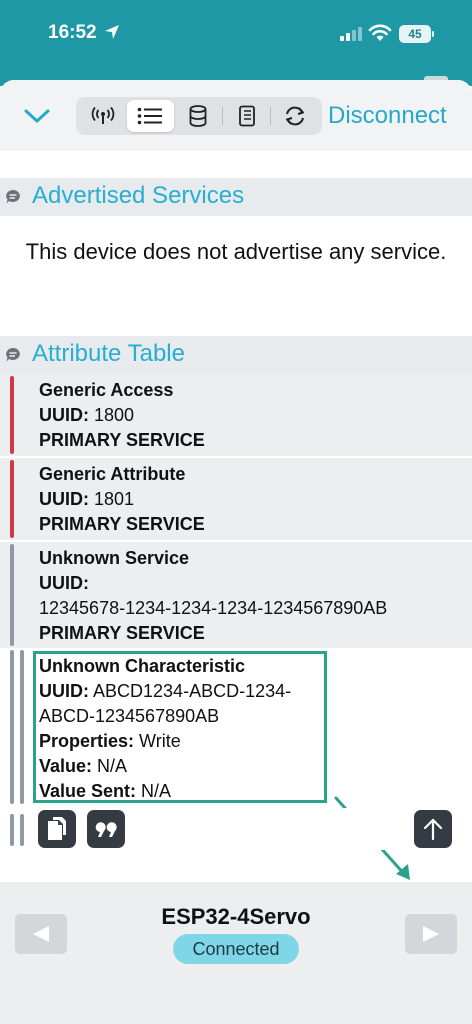  Describe the element at coordinates (72, 32) in the screenshot. I see `status-time: 16:52` at that location.